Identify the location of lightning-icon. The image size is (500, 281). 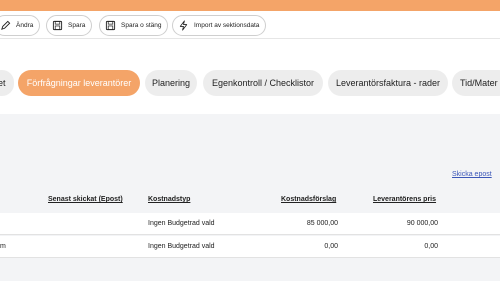
(183, 25).